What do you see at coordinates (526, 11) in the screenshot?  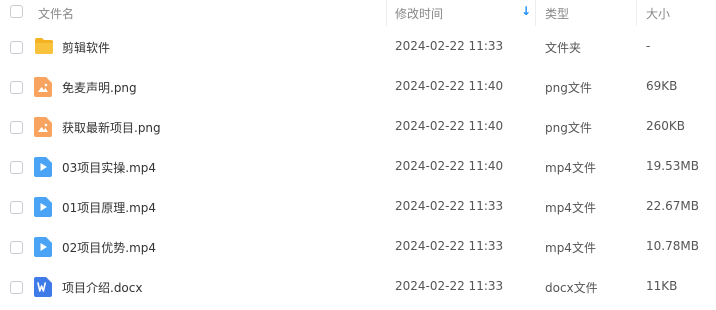 I see `sort-descending-icon: ↓` at bounding box center [526, 11].